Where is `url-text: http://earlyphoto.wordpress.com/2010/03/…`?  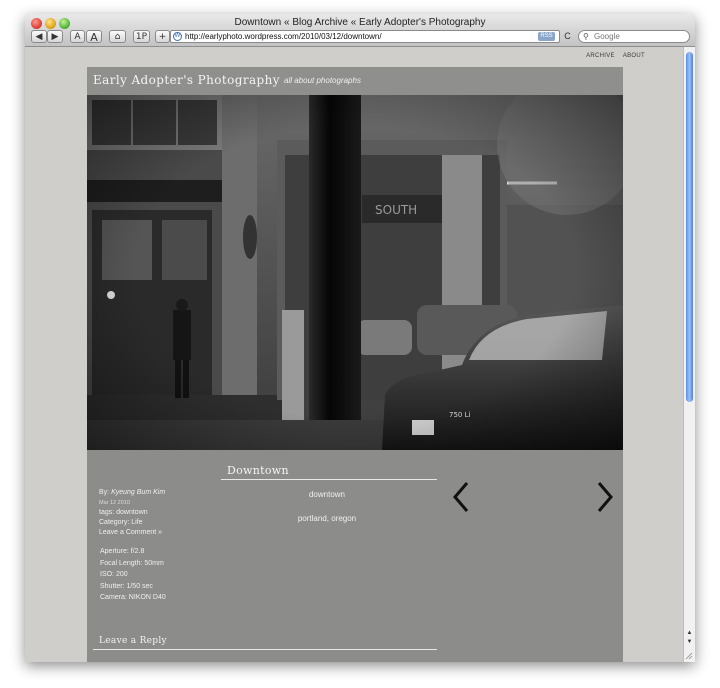 url-text: http://earlyphoto.wordpress.com/2010/03/… is located at coordinates (283, 37).